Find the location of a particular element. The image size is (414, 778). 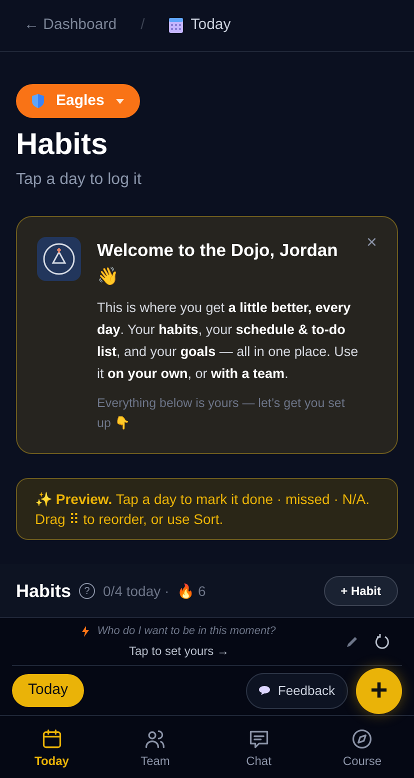

nav-tab: Course is located at coordinates (362, 743).